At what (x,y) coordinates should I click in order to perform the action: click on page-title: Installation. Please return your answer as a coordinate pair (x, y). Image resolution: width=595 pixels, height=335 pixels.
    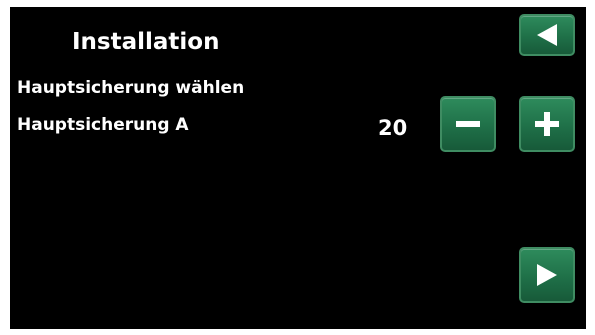
    Looking at the image, I should click on (146, 42).